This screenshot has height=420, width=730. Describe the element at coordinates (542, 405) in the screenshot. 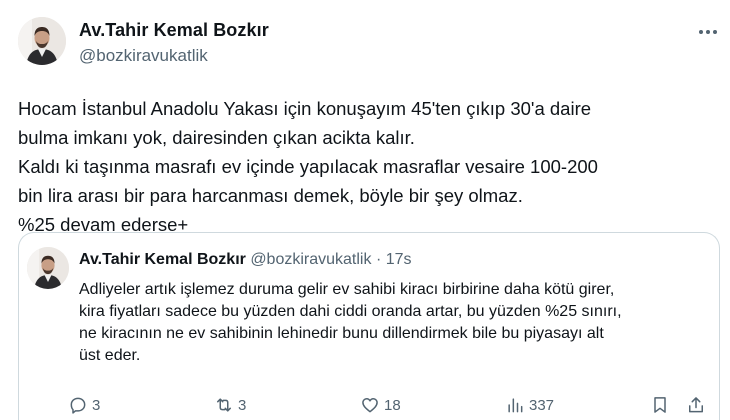

I see `views-count: 337` at that location.